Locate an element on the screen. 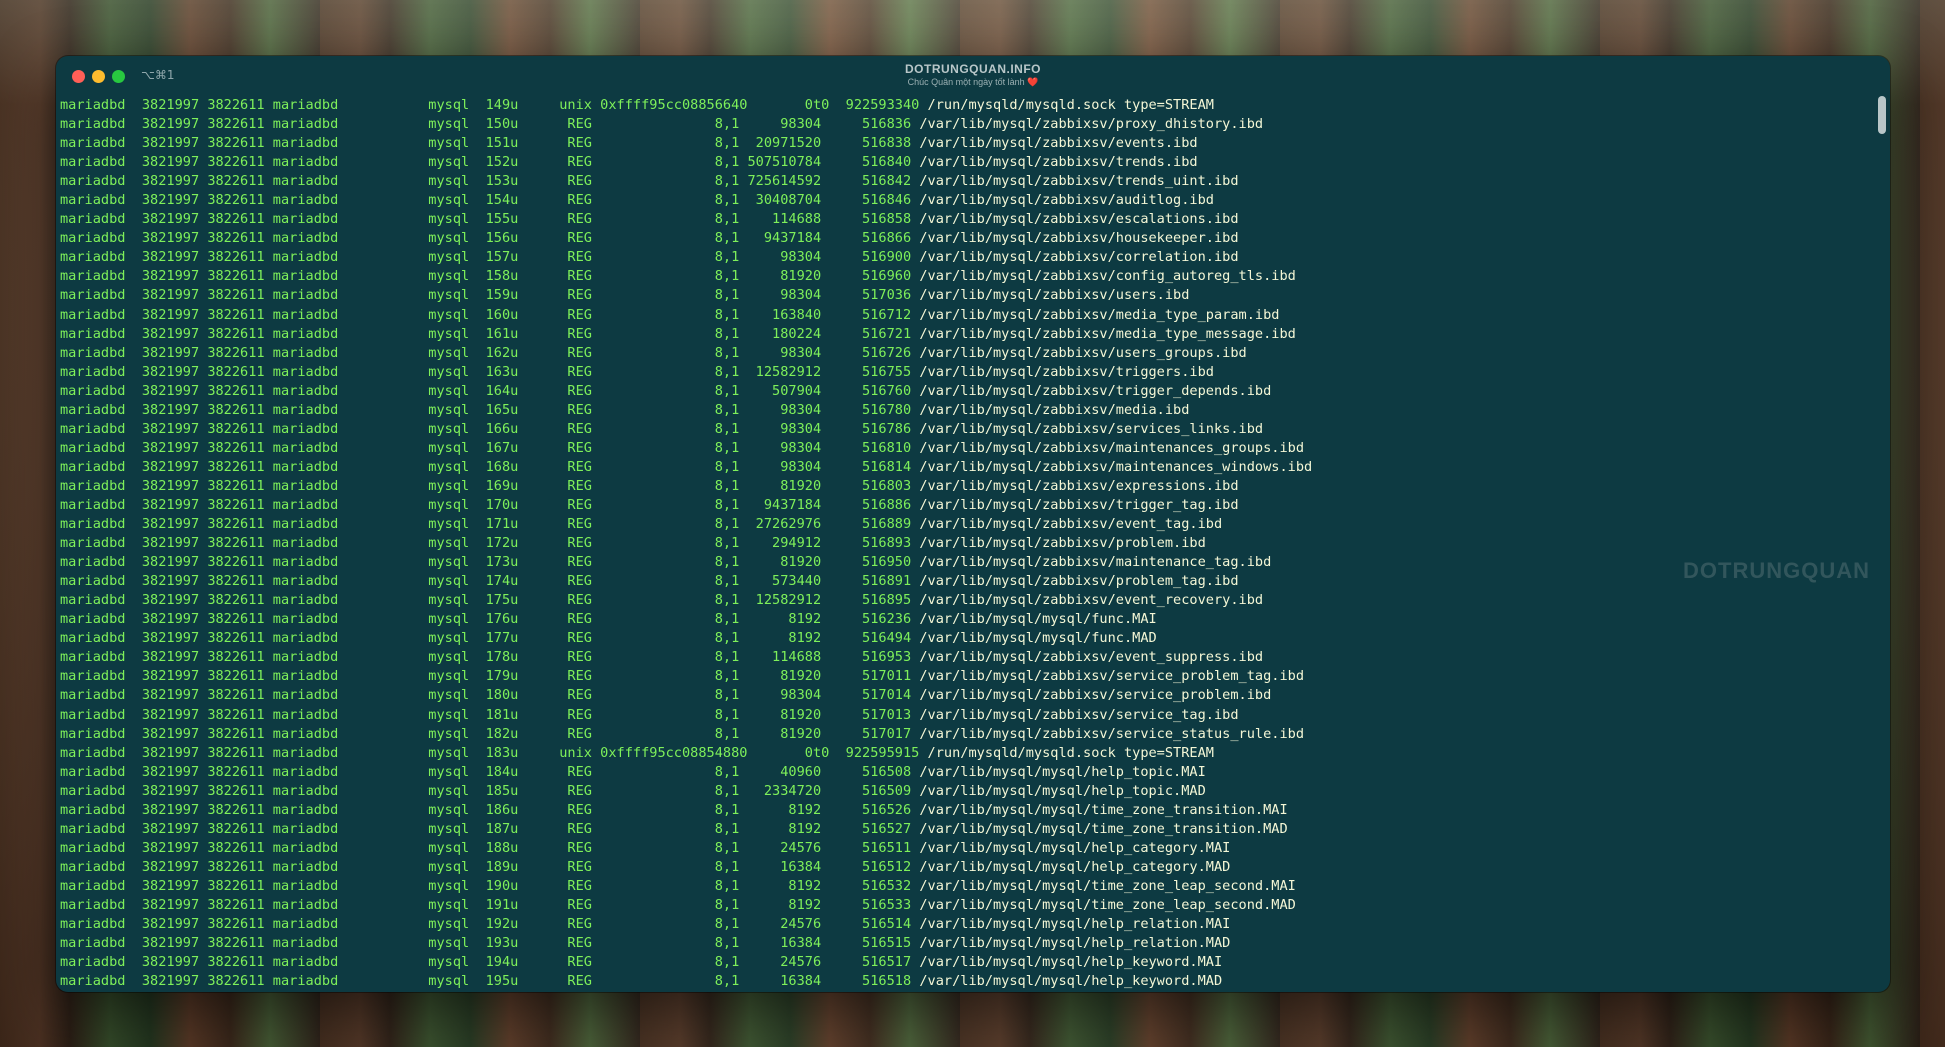  file-path: /var/lib/mysql/mysql/help_category.MAI is located at coordinates (1075, 847).